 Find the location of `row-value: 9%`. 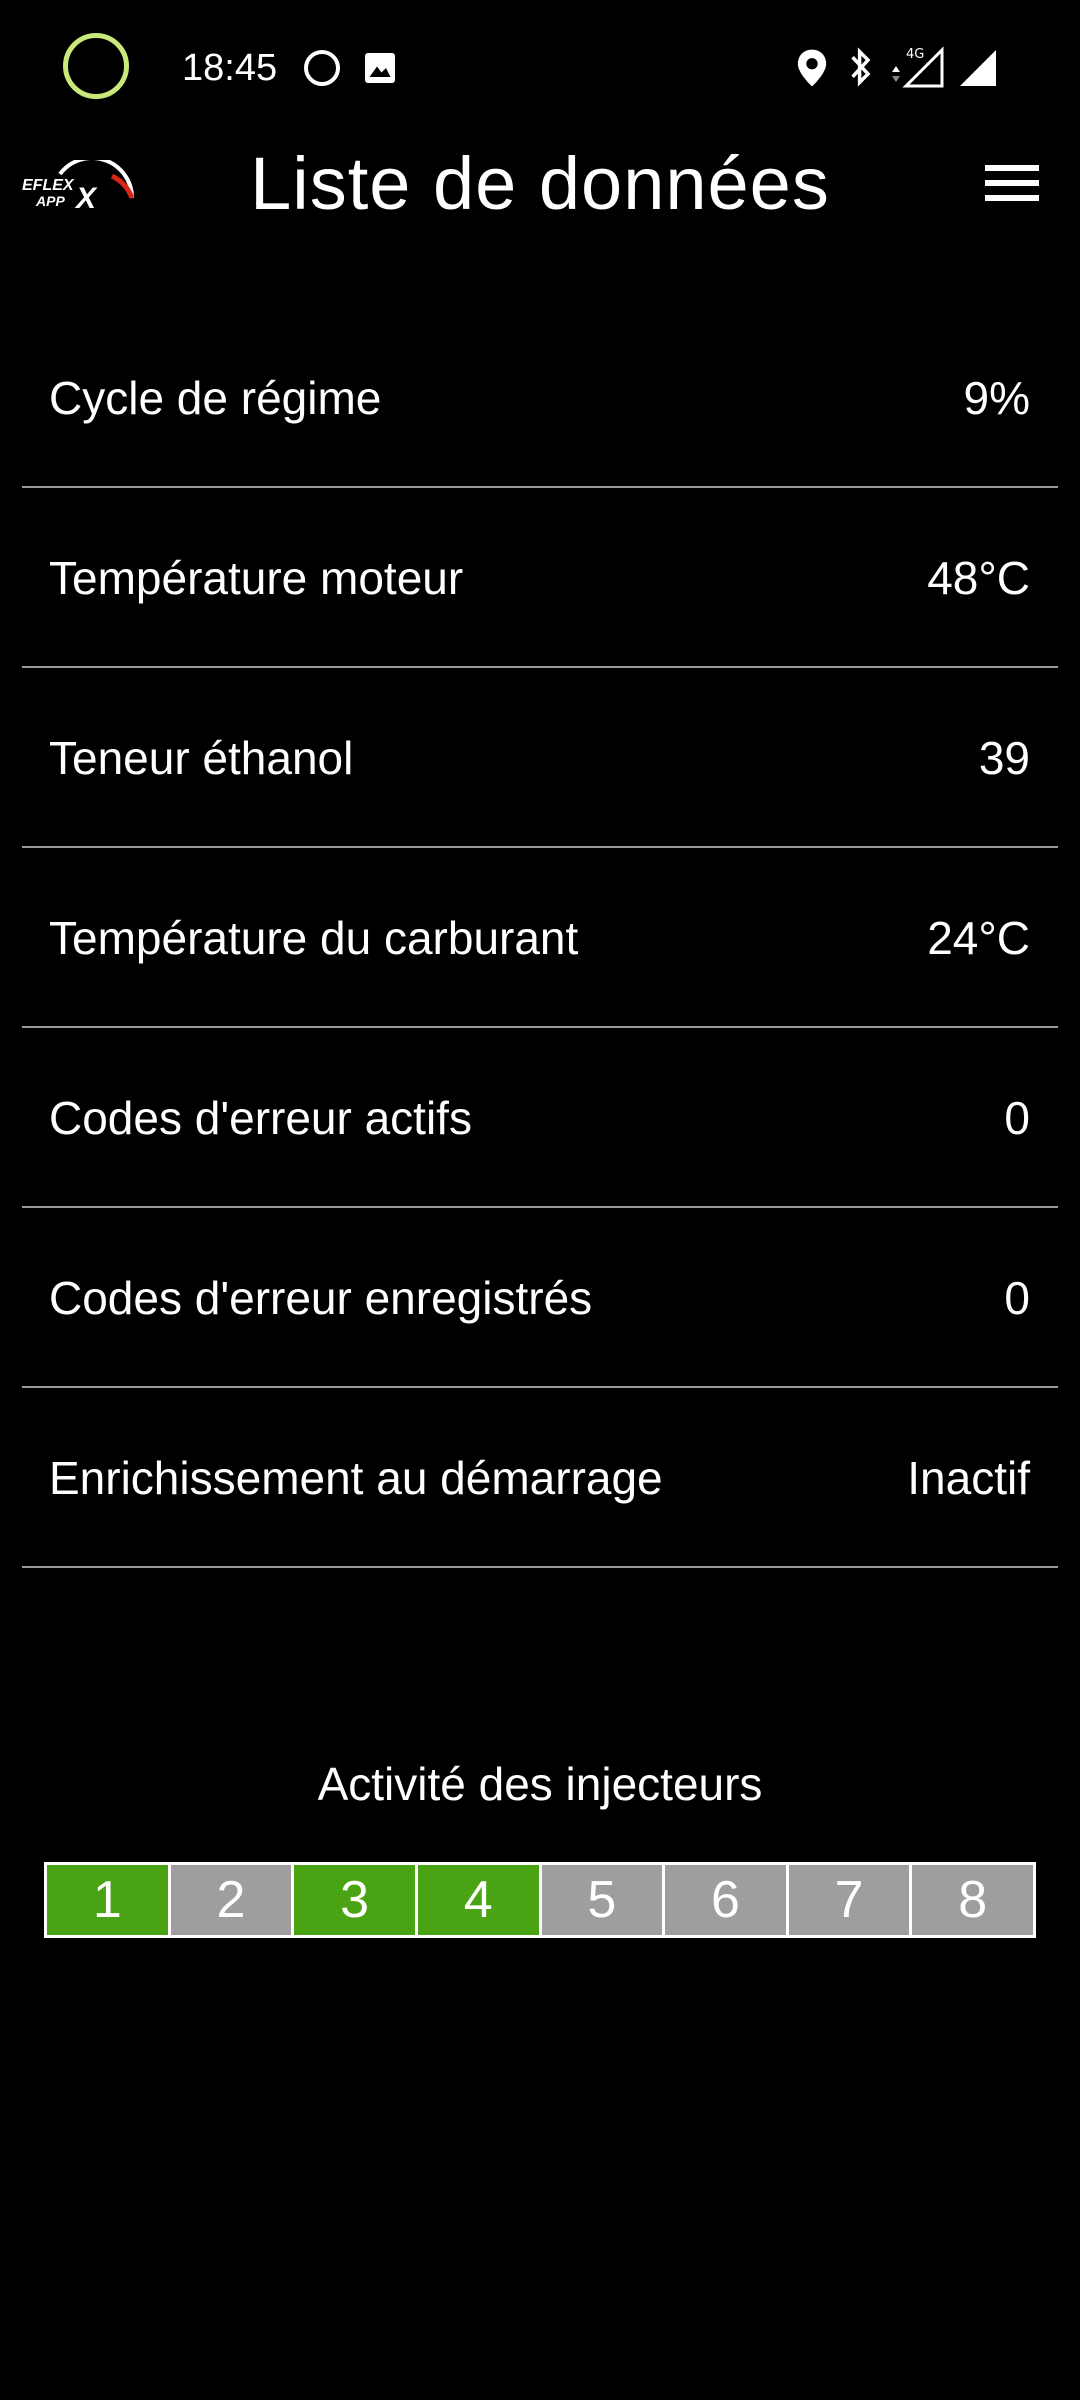

row-value: 9% is located at coordinates (996, 398).